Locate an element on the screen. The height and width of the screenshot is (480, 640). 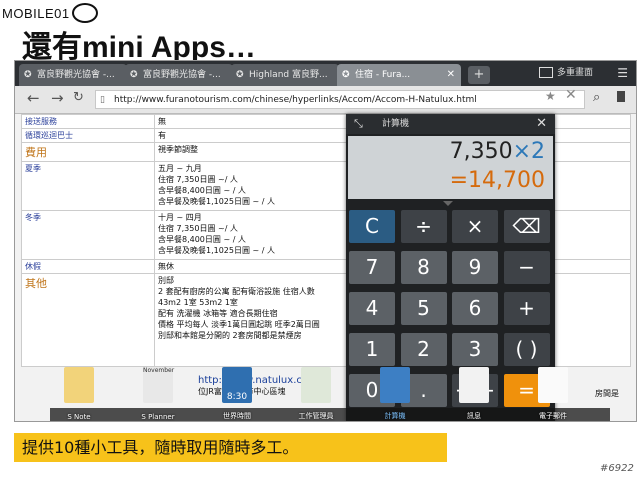
watermark: #6922 is located at coordinates (617, 468).